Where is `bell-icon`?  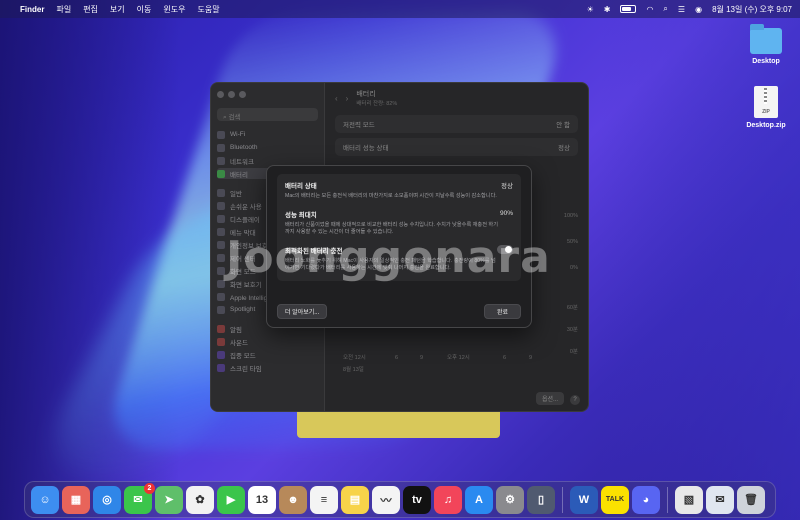 bell-icon is located at coordinates (221, 328).